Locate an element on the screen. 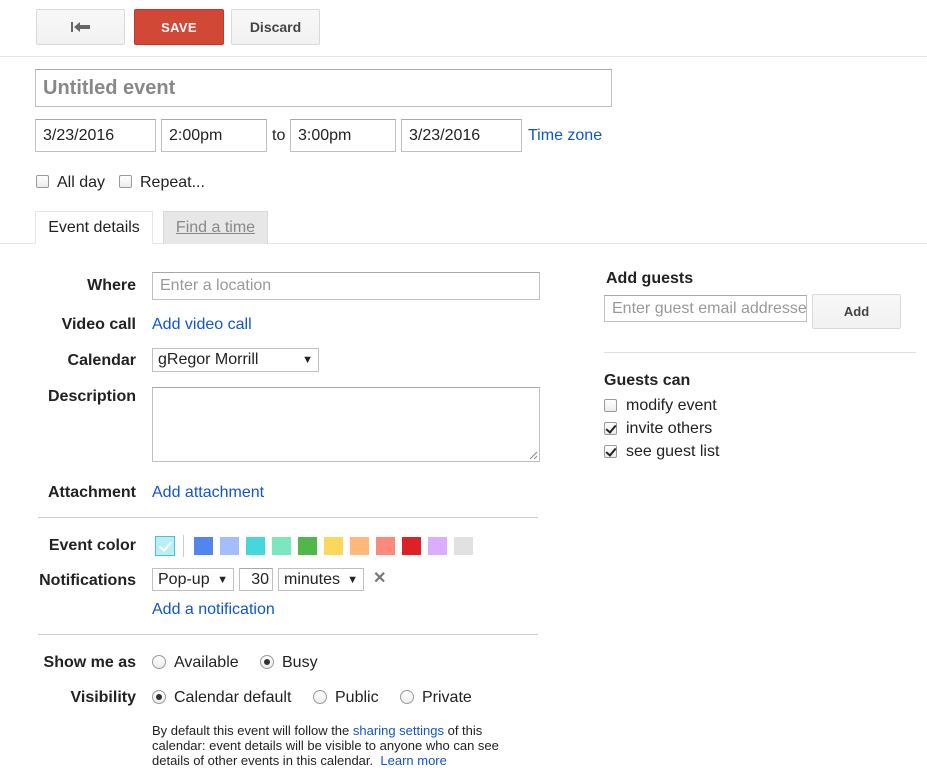 This screenshot has width=927, height=781. add-notification-link: Add a notification is located at coordinates (213, 610).